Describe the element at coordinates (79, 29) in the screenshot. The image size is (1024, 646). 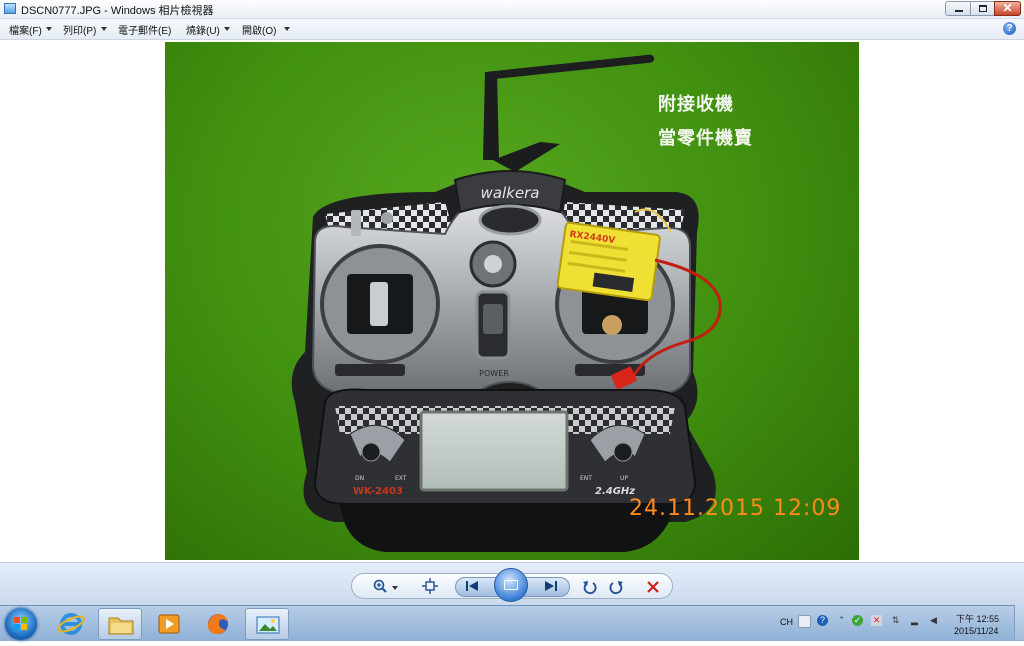
I see `menu-print: 列印(P)` at that location.